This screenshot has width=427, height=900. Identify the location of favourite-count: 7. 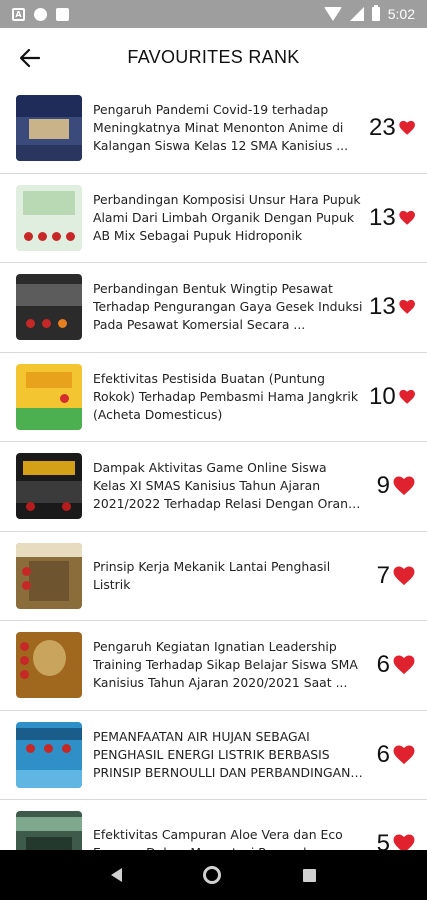
(398, 576).